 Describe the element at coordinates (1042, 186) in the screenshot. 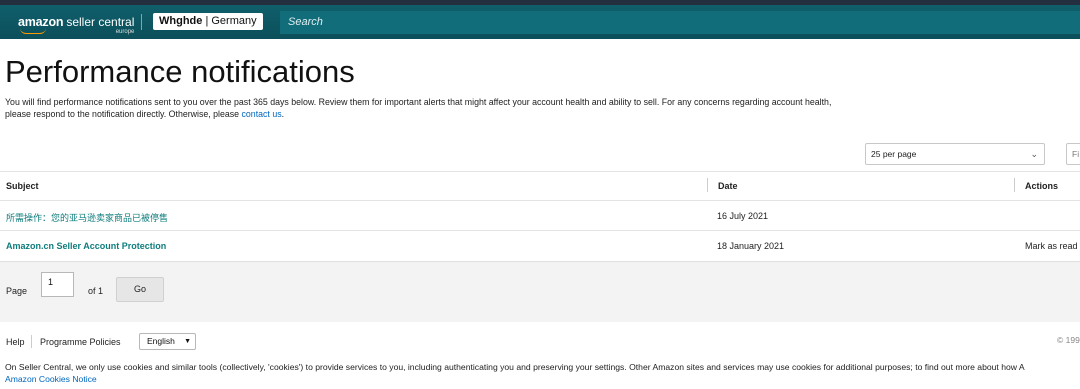

I see `column-header-actions: Actions` at that location.